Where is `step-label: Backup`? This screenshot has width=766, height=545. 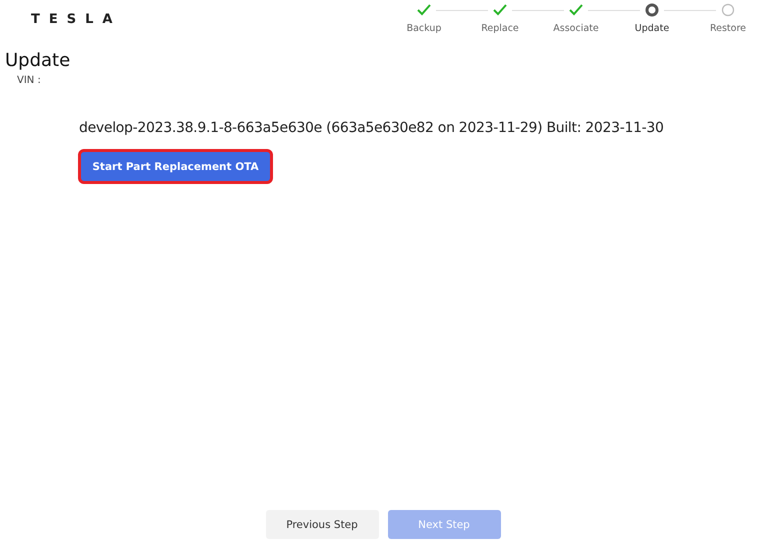 step-label: Backup is located at coordinates (424, 28).